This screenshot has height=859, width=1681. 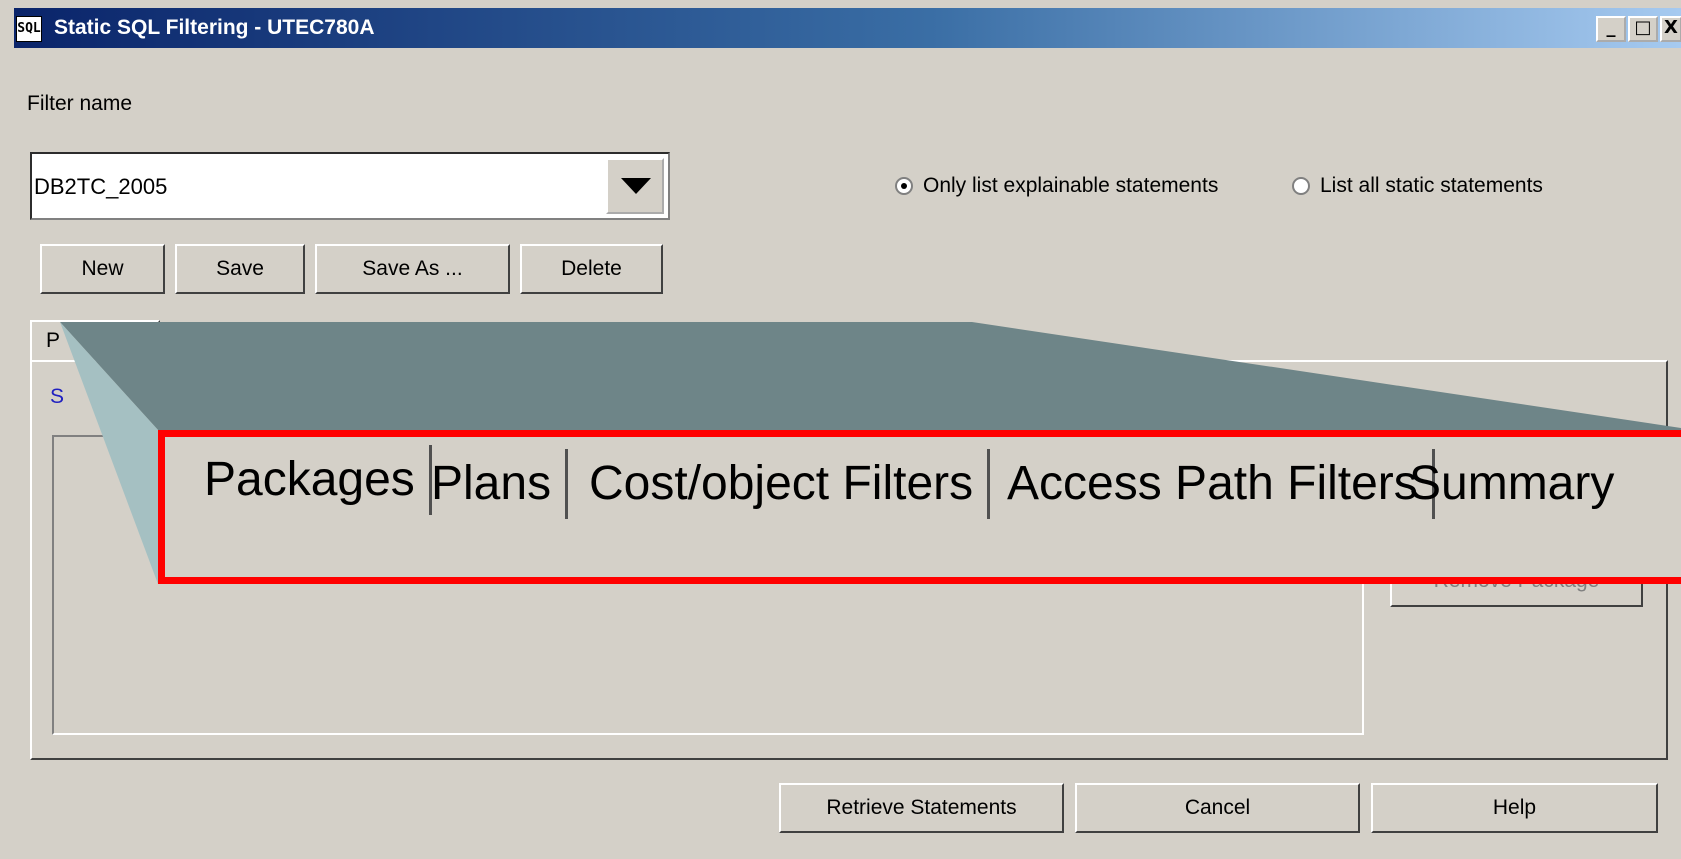 I want to click on filter-name-value: DB2TC_2005, so click(x=101, y=186).